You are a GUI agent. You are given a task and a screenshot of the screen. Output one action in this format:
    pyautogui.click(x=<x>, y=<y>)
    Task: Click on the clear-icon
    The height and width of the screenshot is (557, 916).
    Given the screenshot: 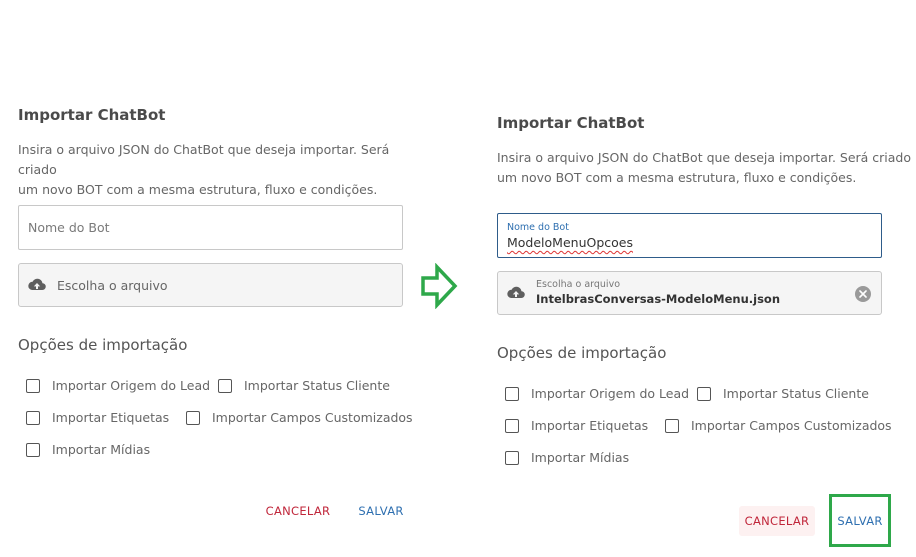 What is the action you would take?
    pyautogui.click(x=863, y=294)
    